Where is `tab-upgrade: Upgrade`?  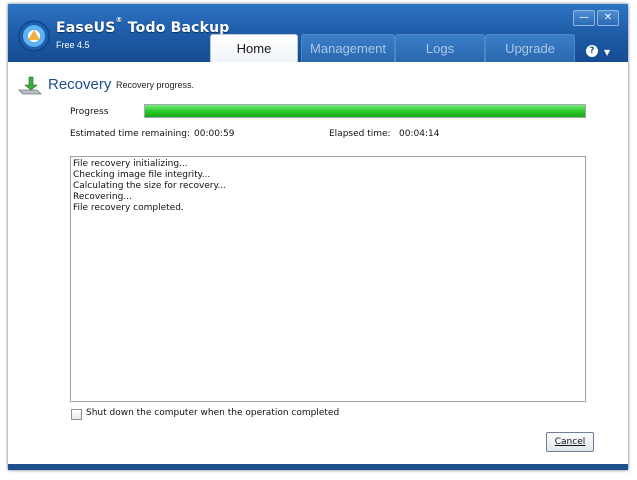 tab-upgrade: Upgrade is located at coordinates (530, 48).